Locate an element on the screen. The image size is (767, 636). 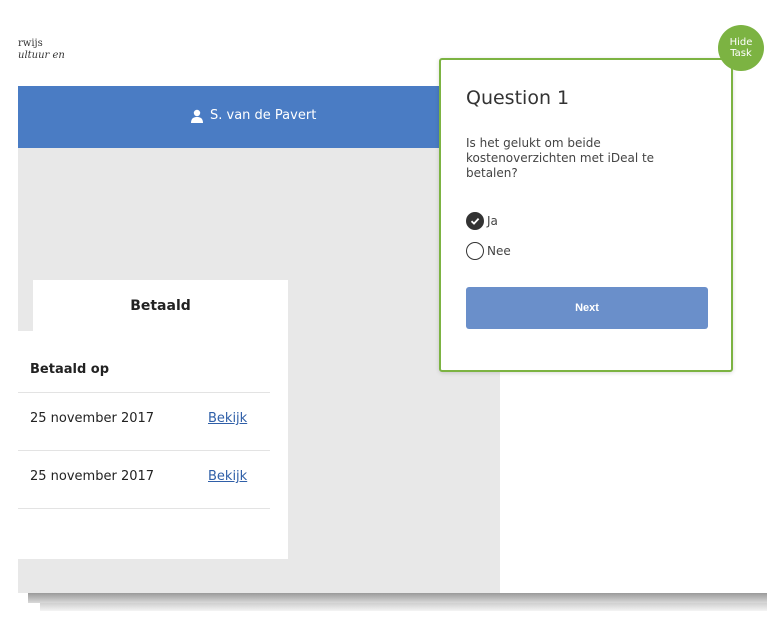
tab-betaald: Betaald is located at coordinates (160, 305).